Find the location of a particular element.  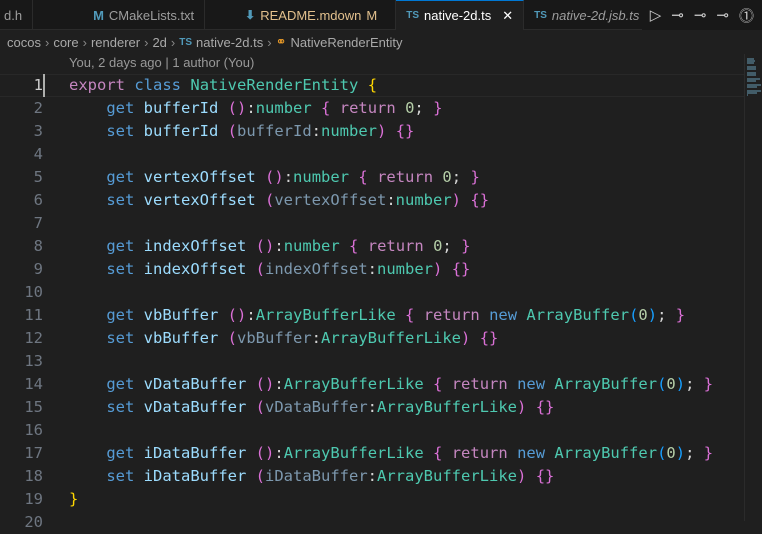

tab-label: native-2d.jsb.ts is located at coordinates (595, 15).